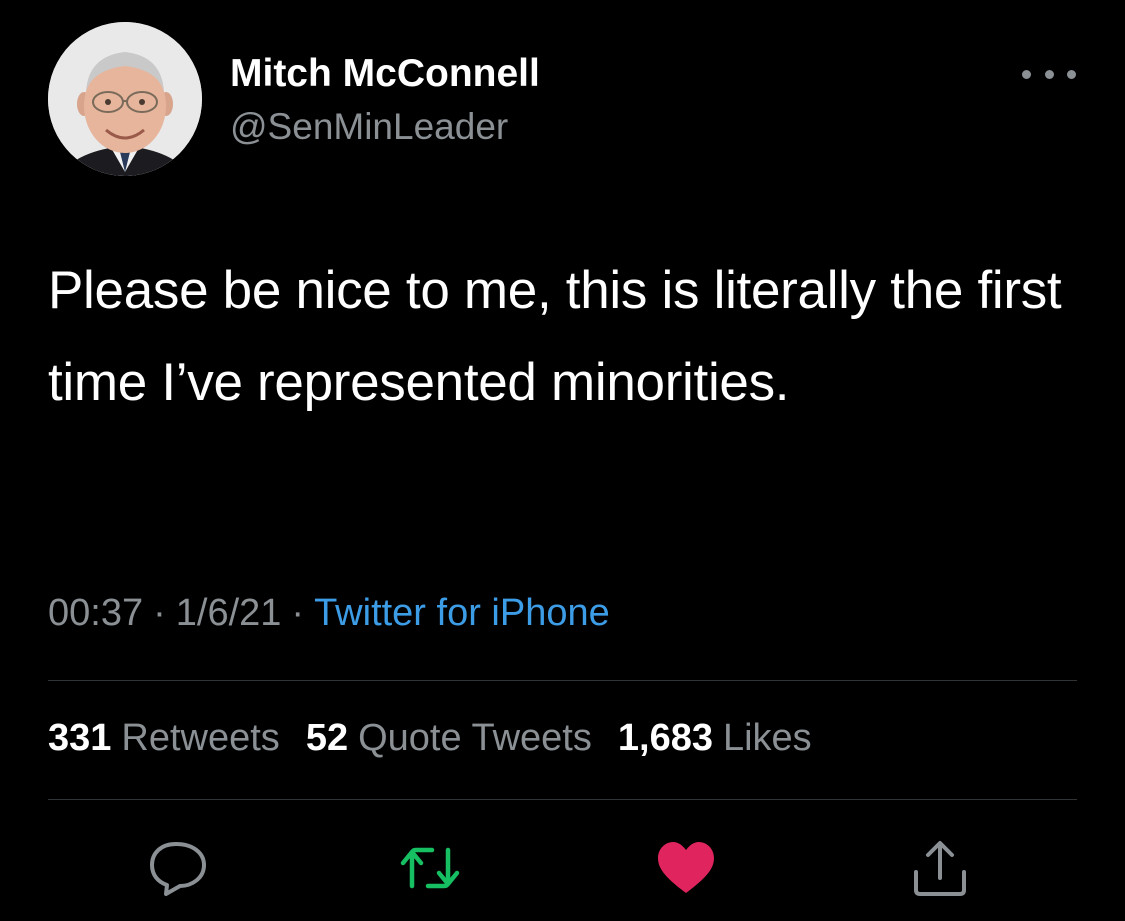 The width and height of the screenshot is (1125, 921). I want to click on reply-button, so click(178, 868).